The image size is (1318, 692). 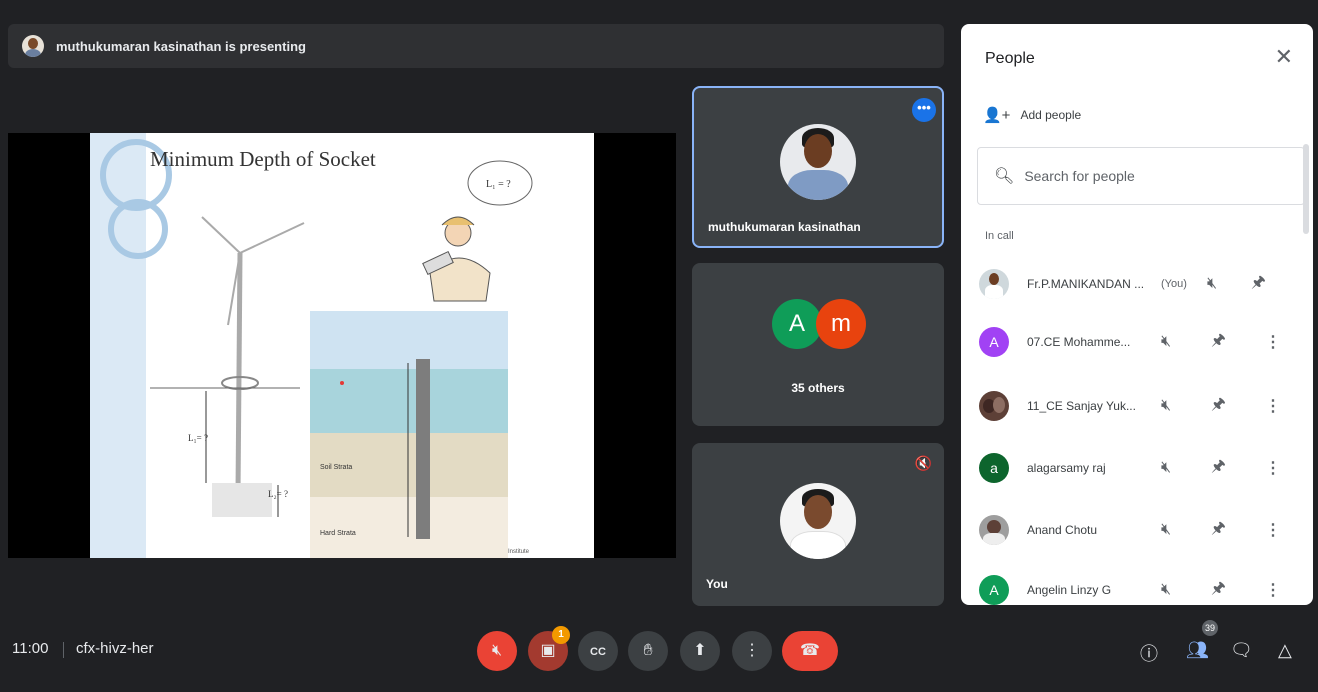 I want to click on more-options-button: ⋮, so click(x=752, y=651).